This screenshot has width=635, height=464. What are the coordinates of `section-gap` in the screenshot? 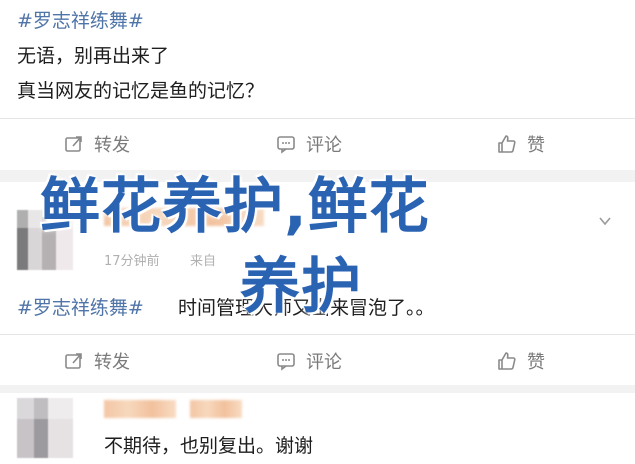 It's located at (317, 389).